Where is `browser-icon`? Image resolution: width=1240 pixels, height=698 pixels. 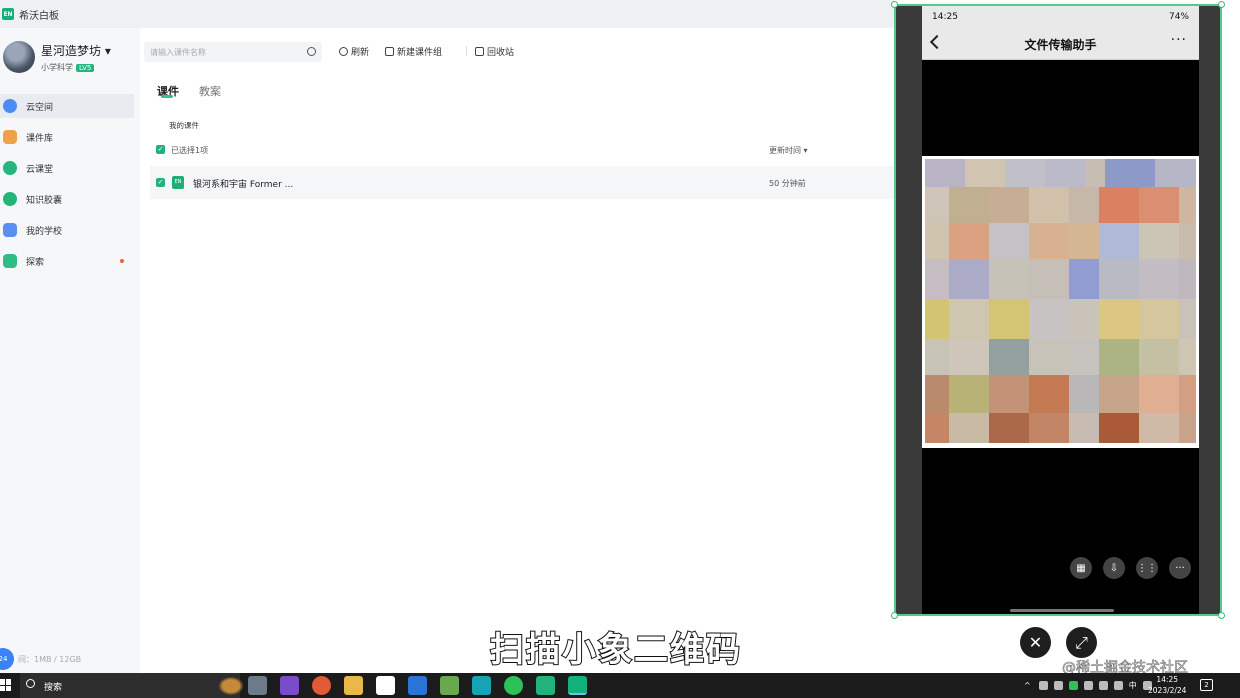
browser-icon is located at coordinates (481, 685).